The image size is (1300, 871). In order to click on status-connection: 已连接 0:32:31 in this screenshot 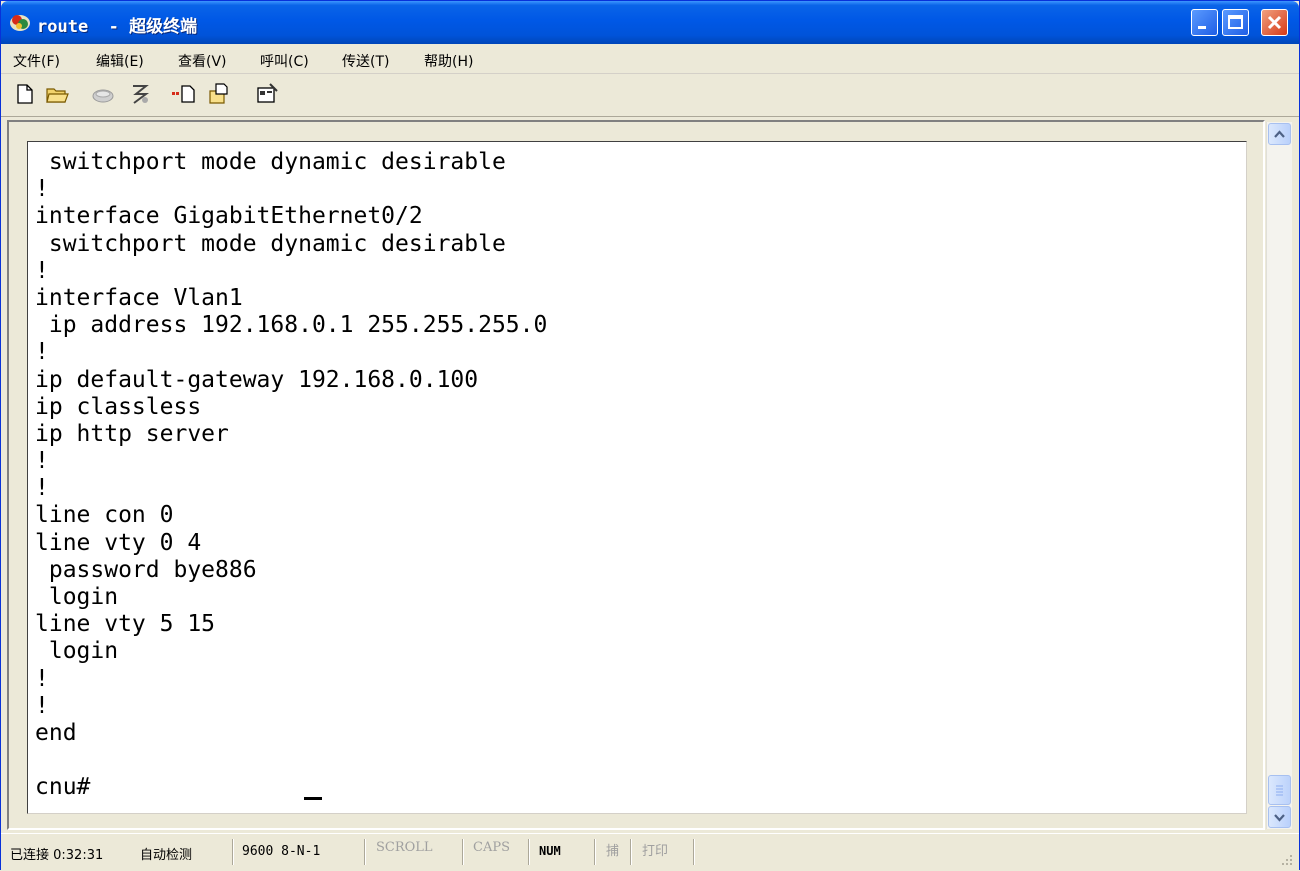, I will do `click(57, 855)`.